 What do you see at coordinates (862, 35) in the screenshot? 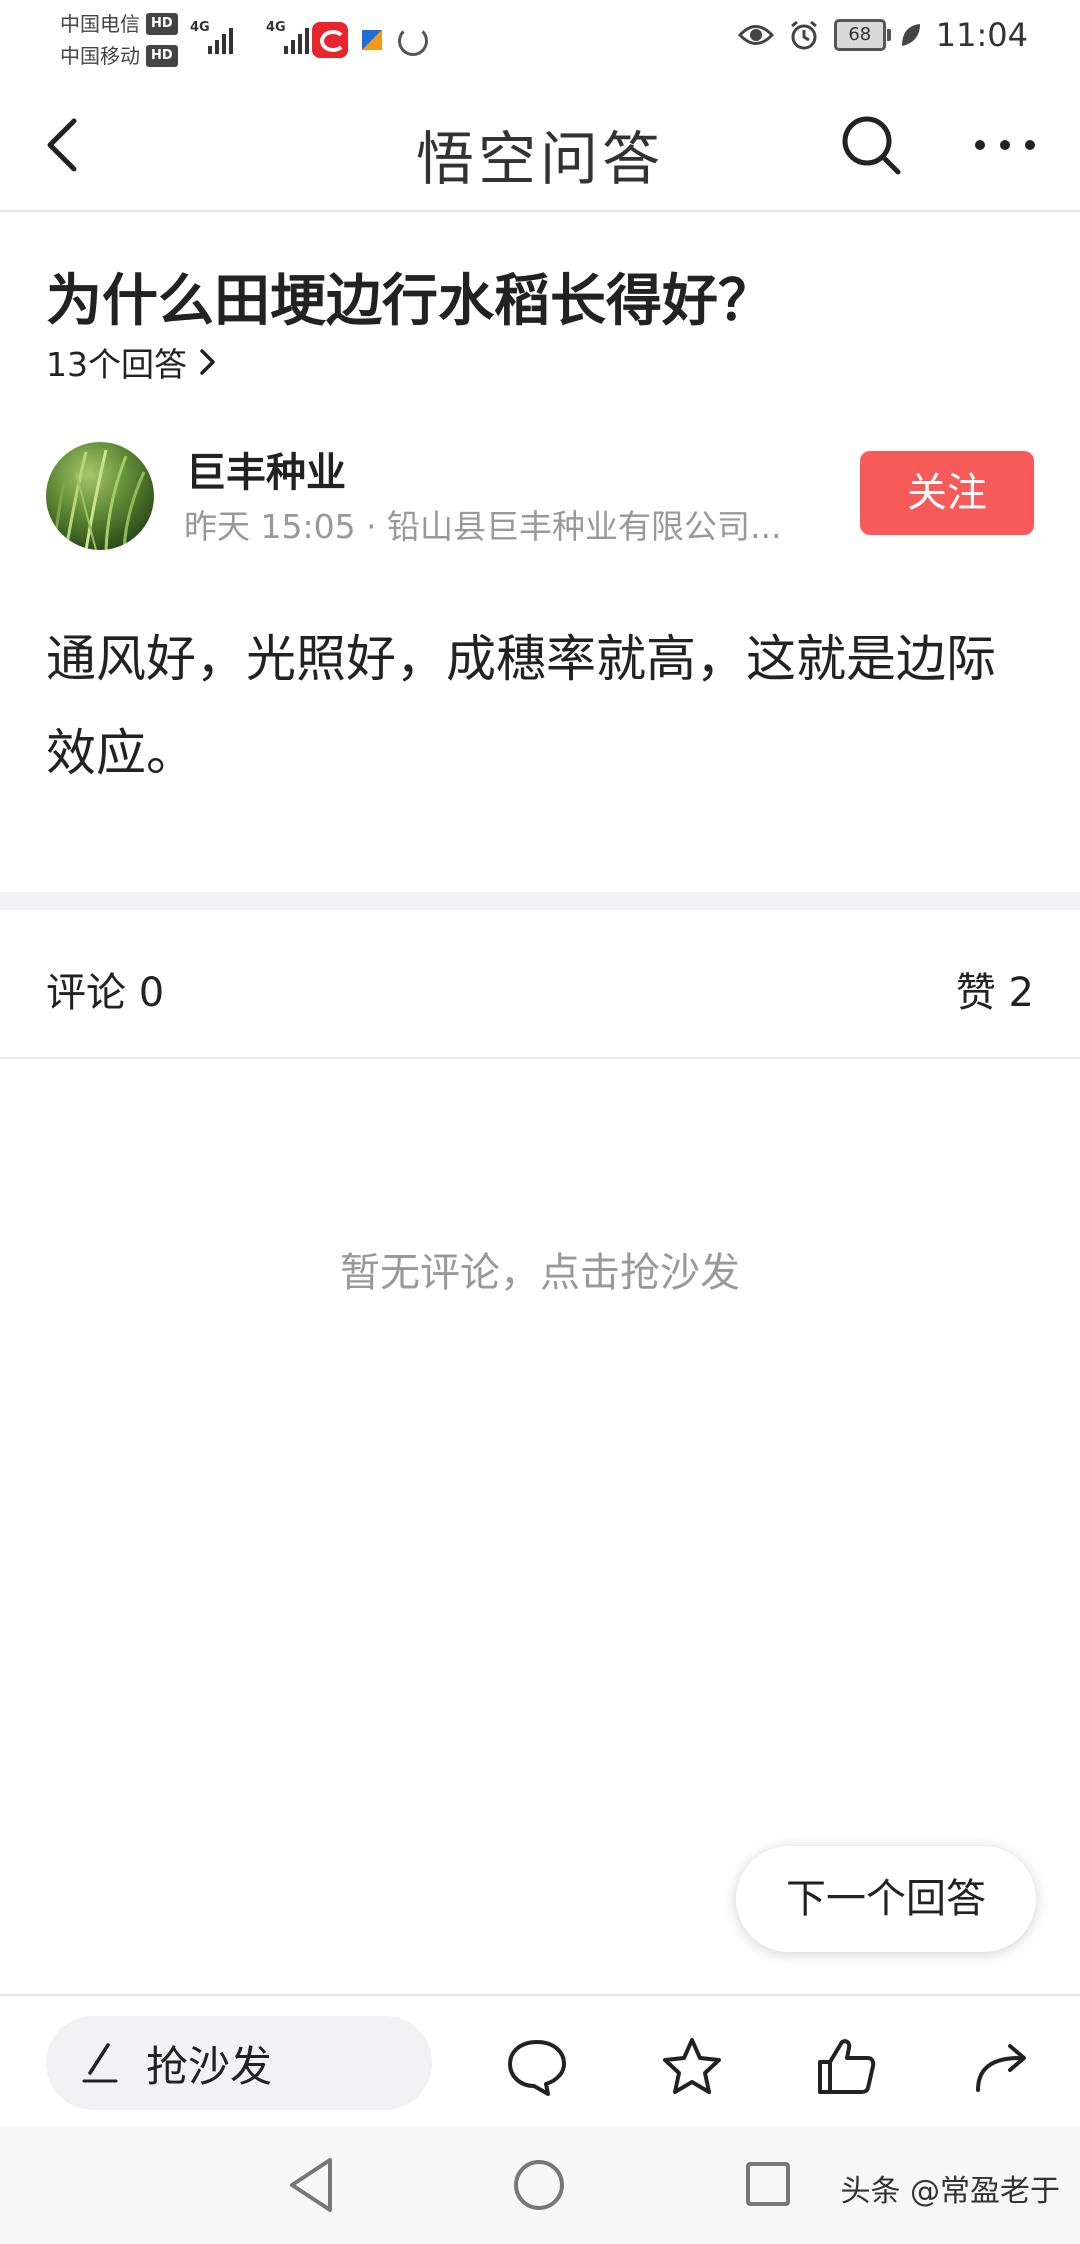
I see `battery-icon: 68` at bounding box center [862, 35].